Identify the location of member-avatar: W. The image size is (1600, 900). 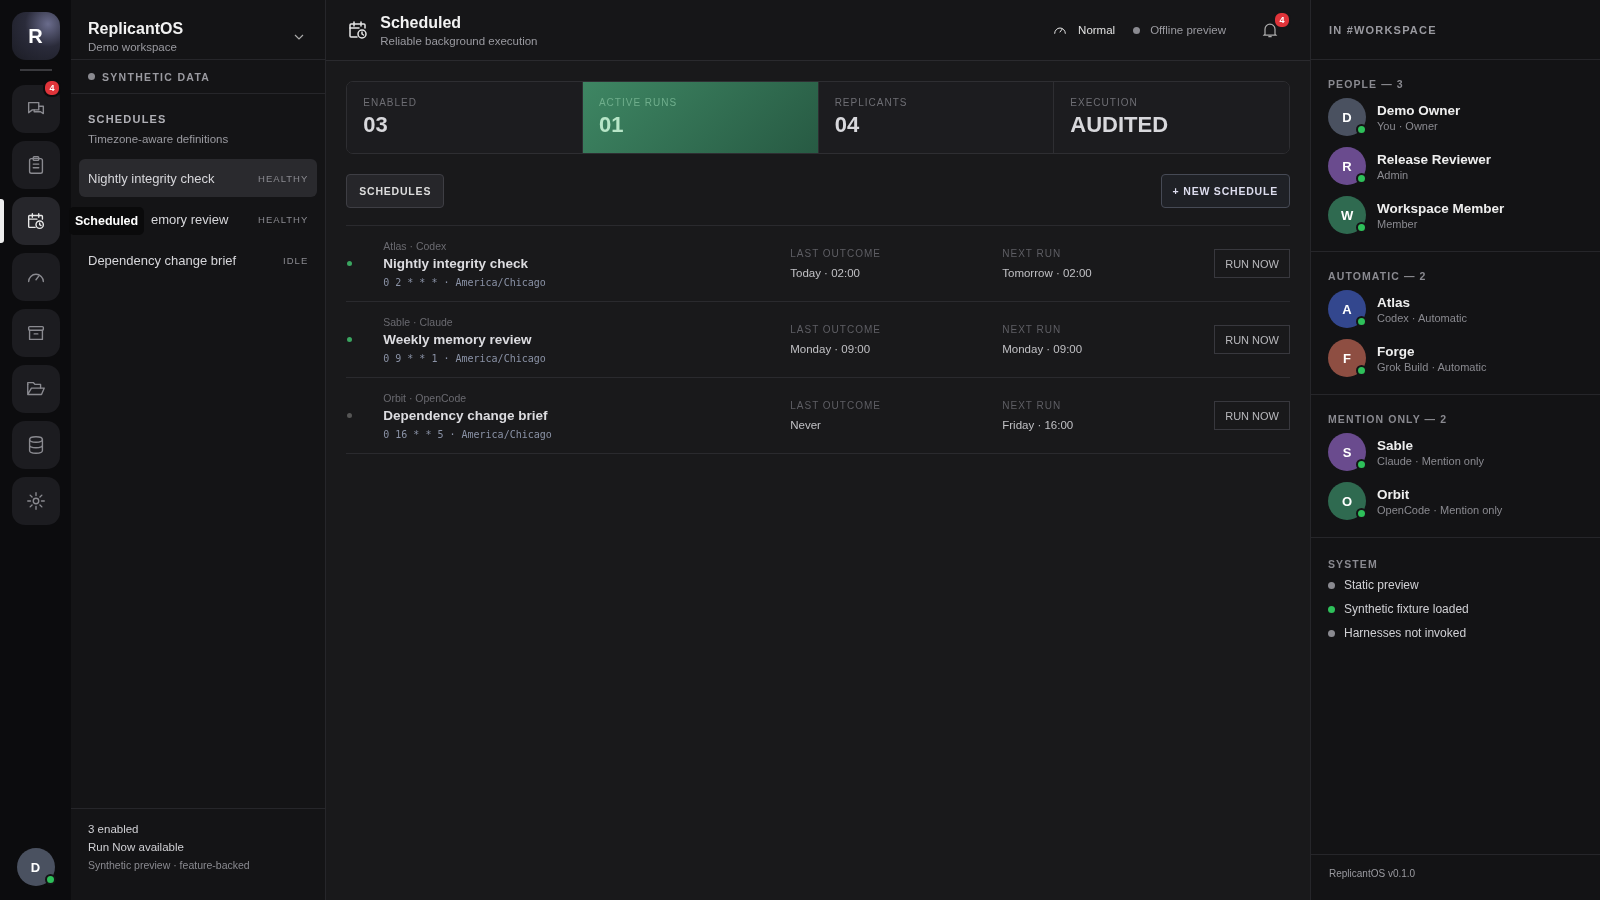
(1347, 215).